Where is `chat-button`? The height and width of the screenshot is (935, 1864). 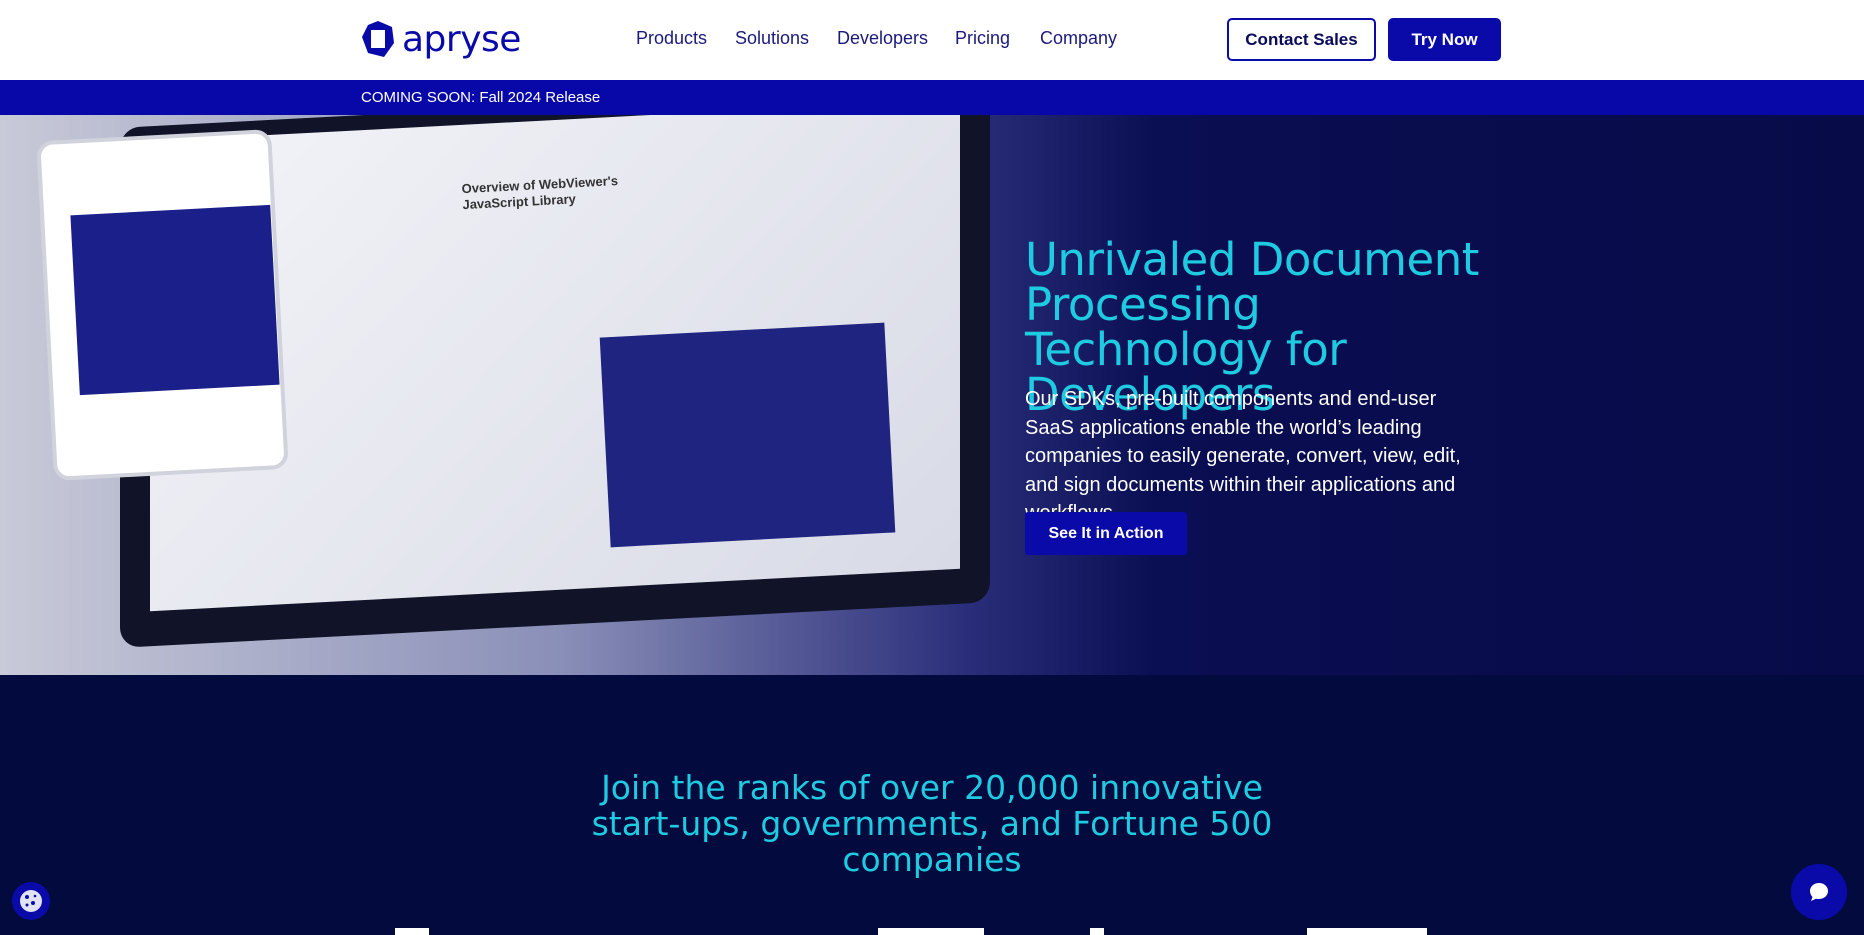
chat-button is located at coordinates (1819, 892).